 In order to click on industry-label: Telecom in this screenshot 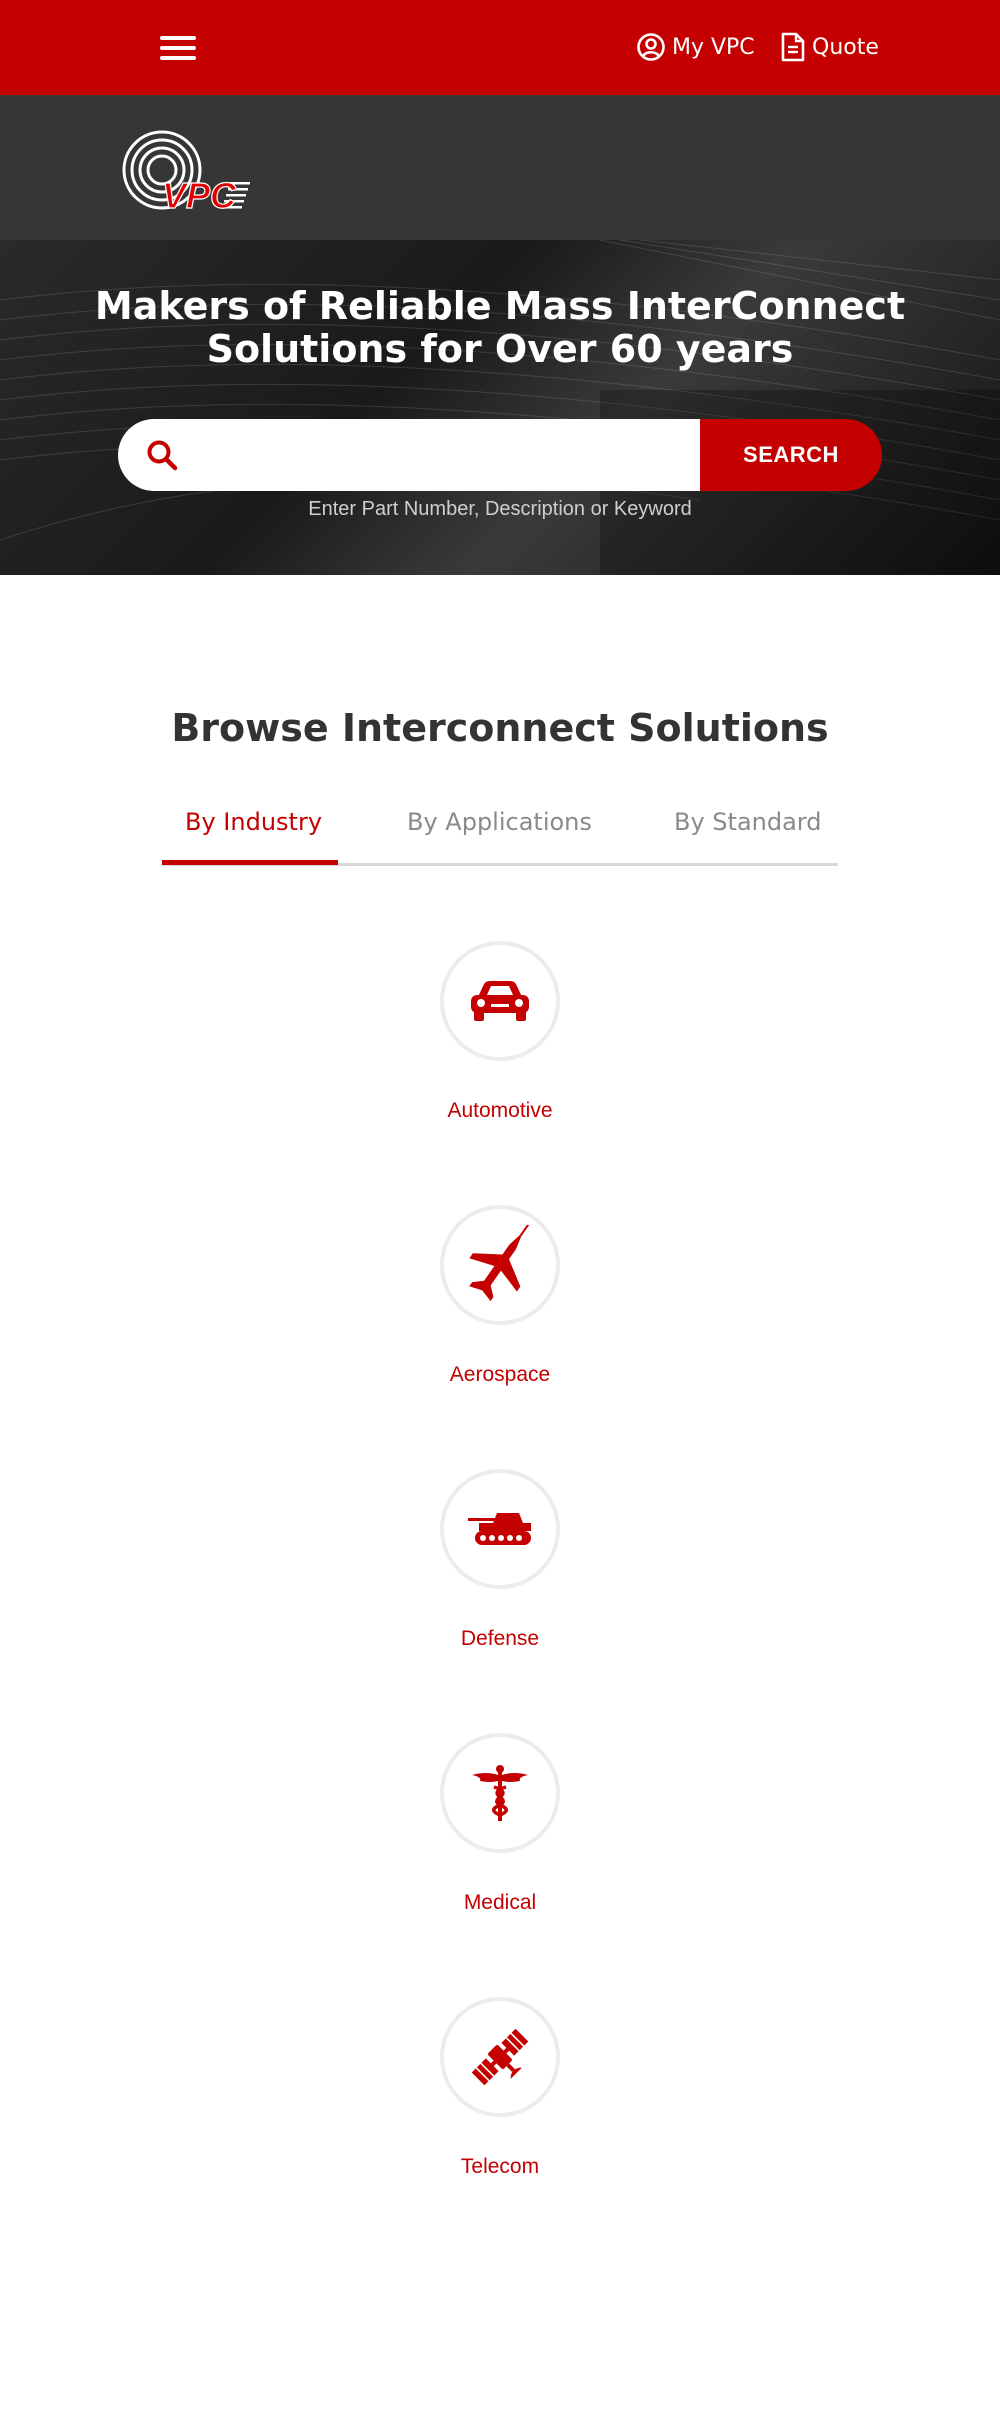, I will do `click(500, 2166)`.